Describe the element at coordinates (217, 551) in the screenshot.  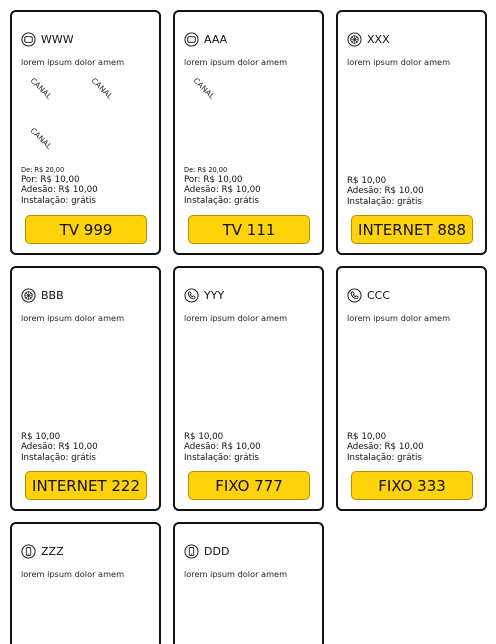
I see `plan-name: DDD` at that location.